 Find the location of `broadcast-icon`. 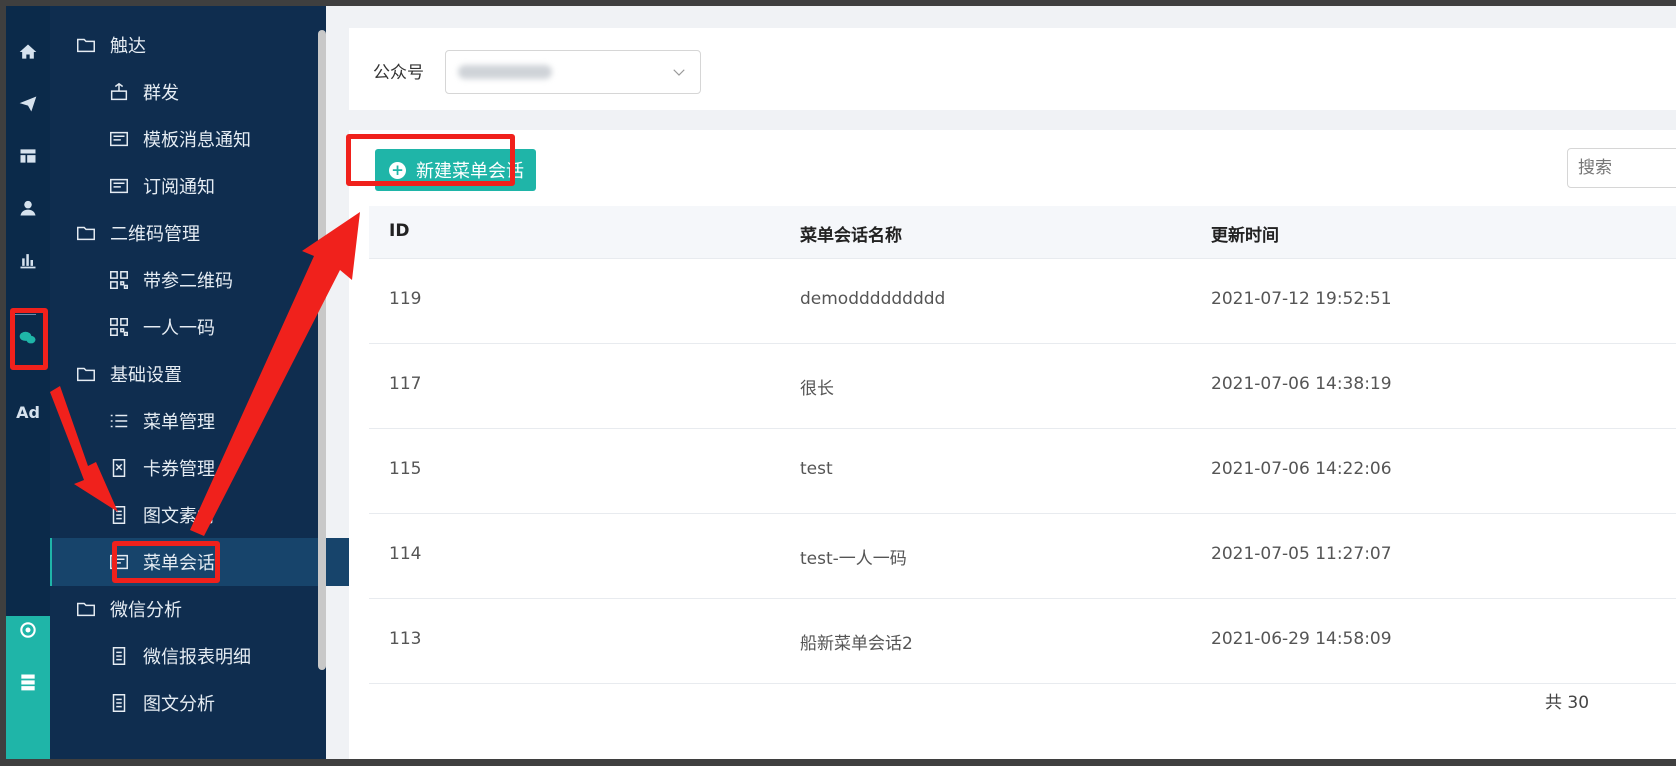

broadcast-icon is located at coordinates (119, 92).